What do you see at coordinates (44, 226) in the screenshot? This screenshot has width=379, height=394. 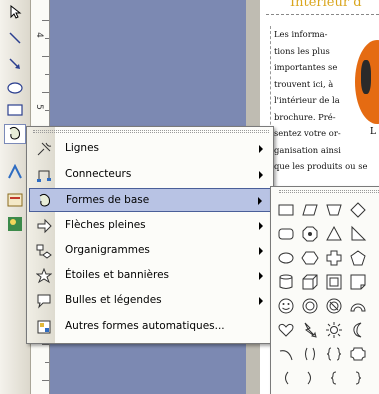 I see `block-arrows-icon` at bounding box center [44, 226].